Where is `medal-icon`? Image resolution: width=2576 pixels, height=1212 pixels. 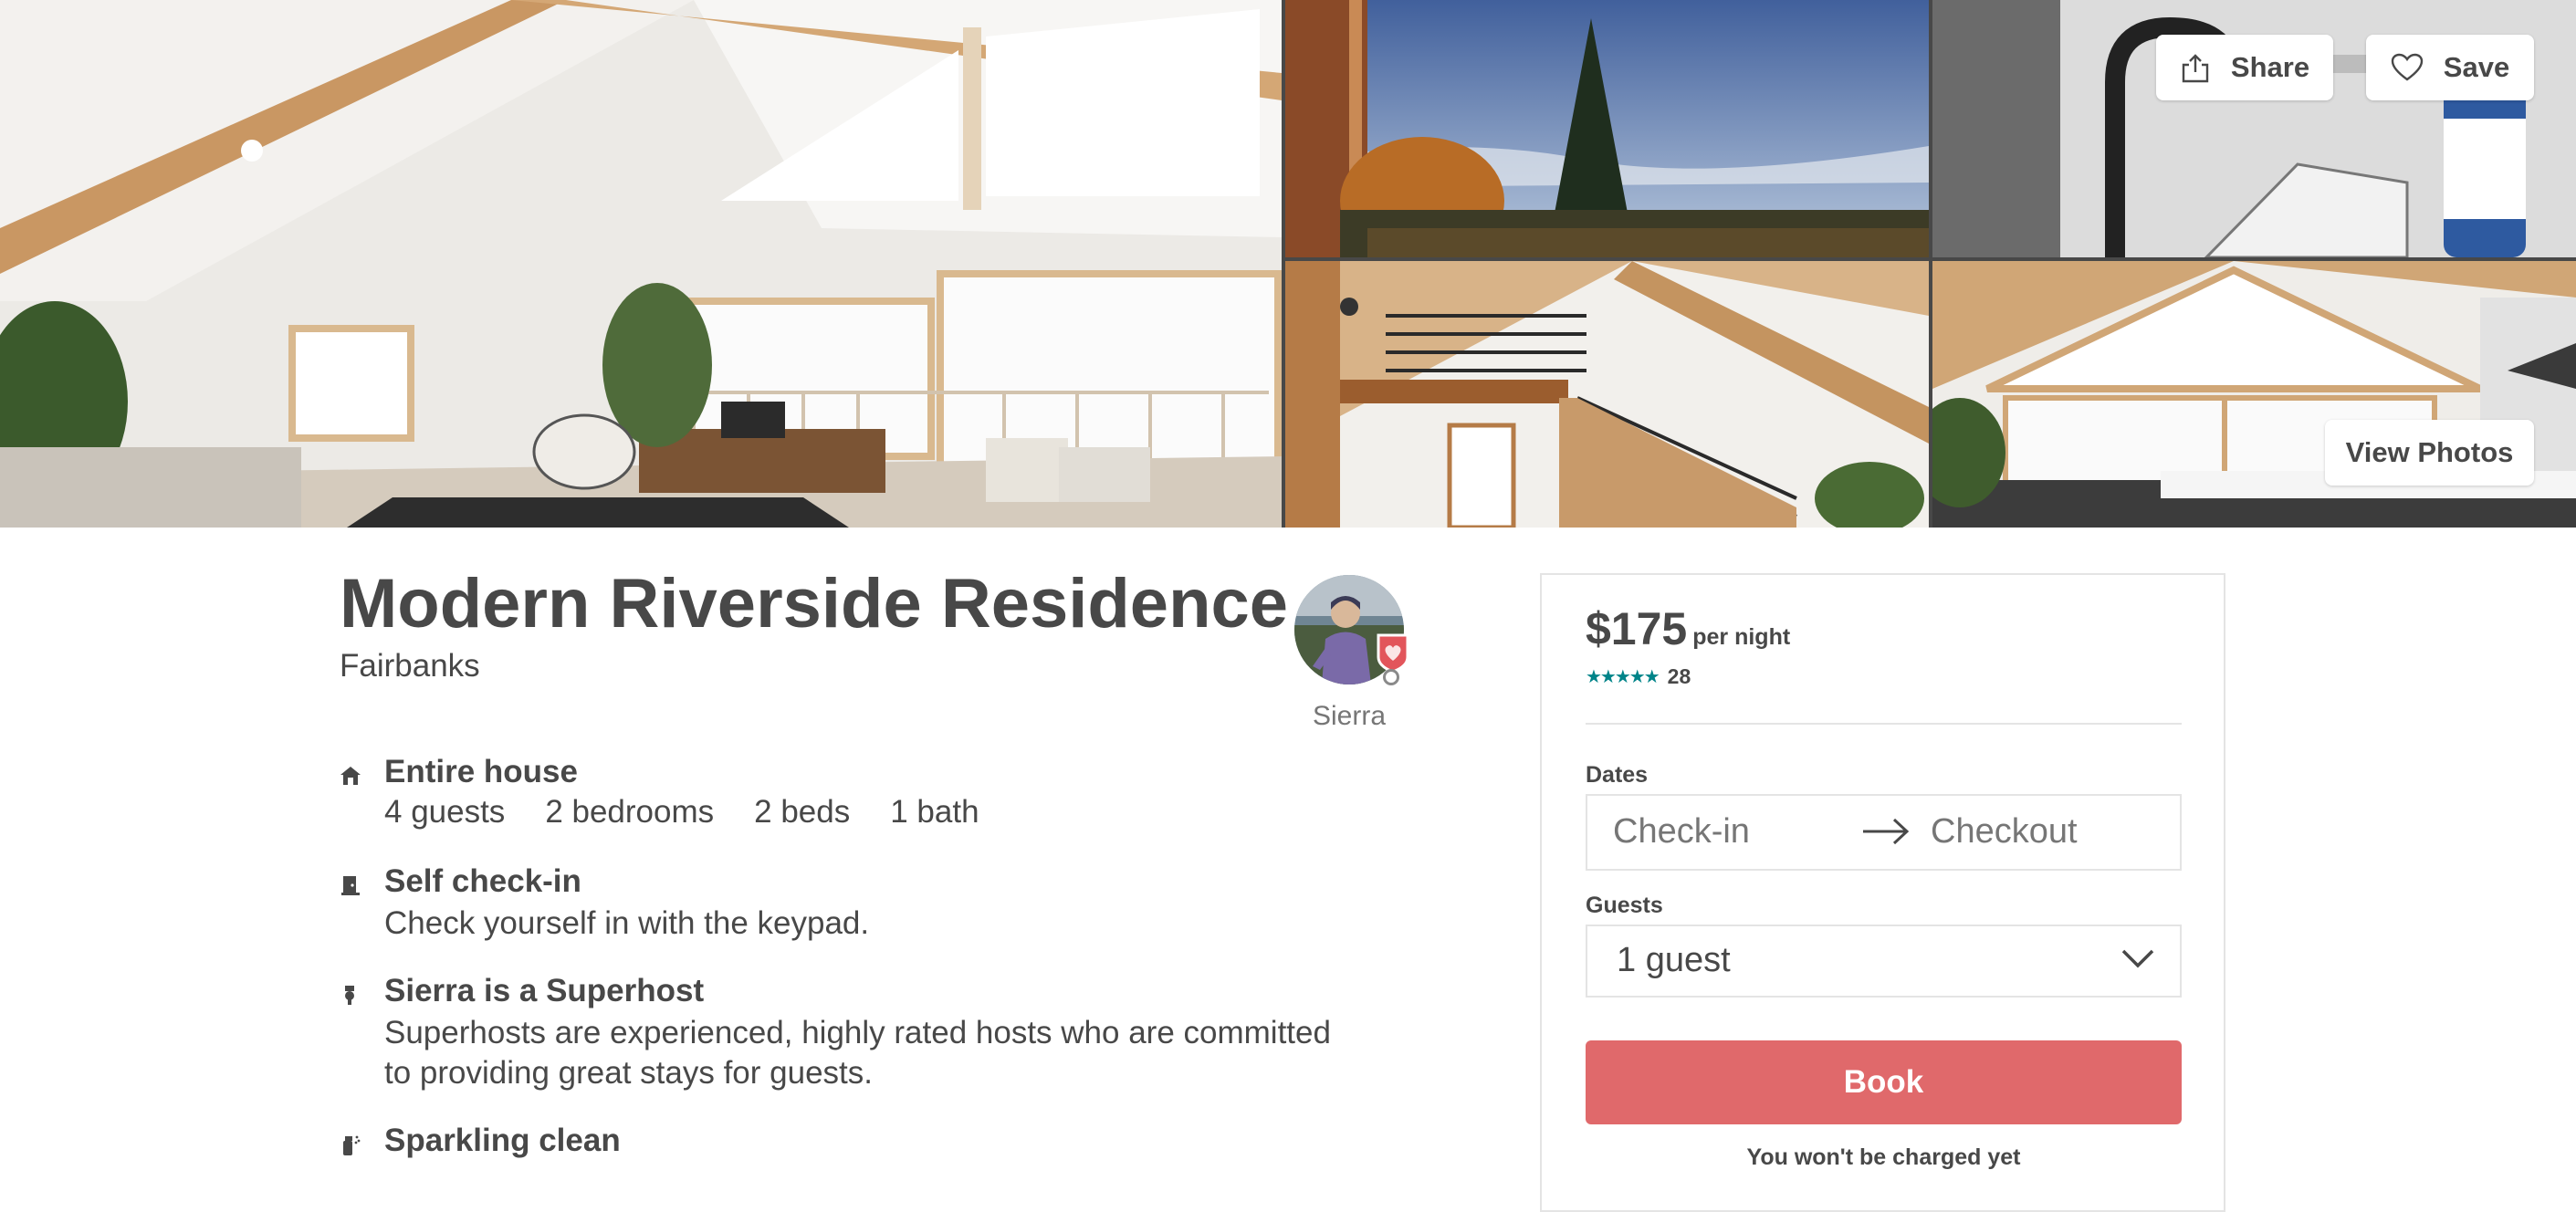
medal-icon is located at coordinates (350, 995).